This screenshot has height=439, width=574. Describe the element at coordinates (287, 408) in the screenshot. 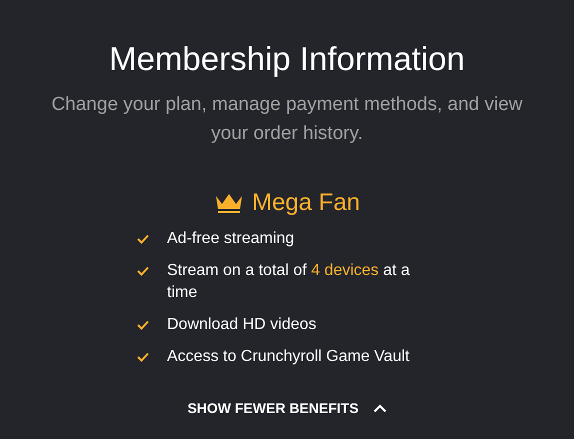

I see `show-fewer-benefits-button: SHOW FEWER BENEFITS` at that location.